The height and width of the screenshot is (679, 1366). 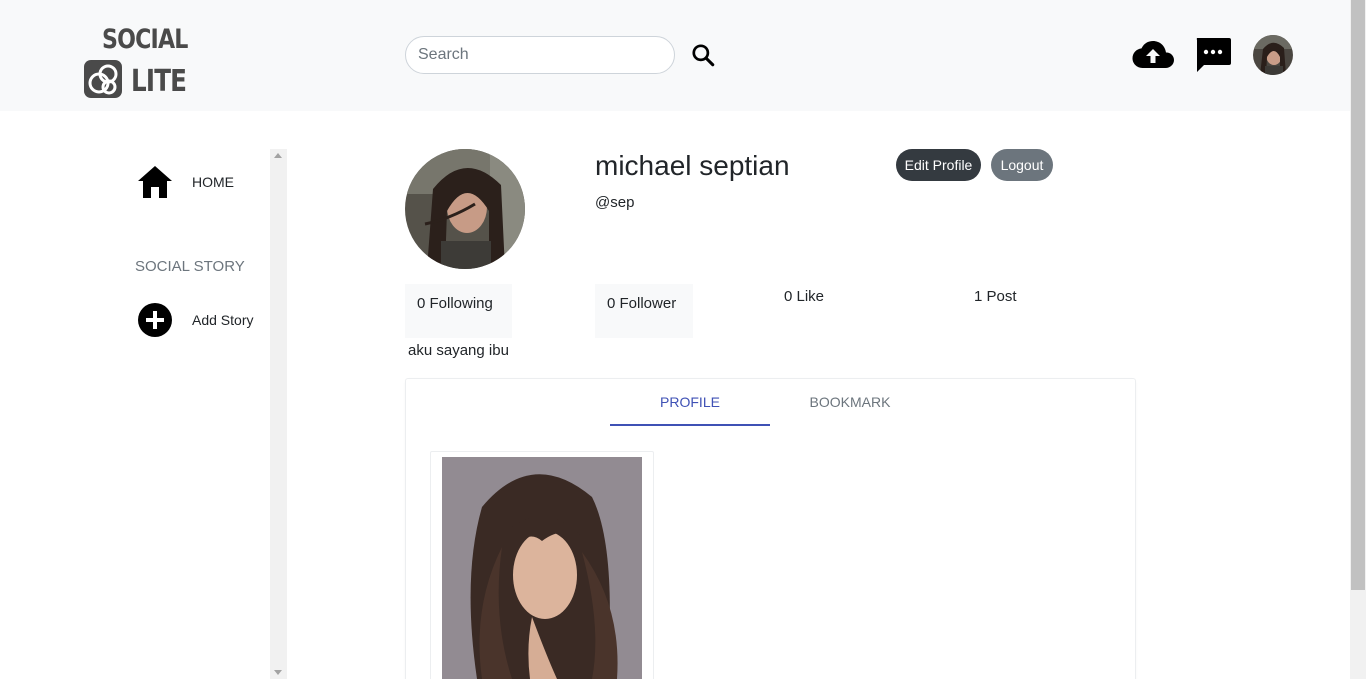 I want to click on chat-icon, so click(x=1213, y=55).